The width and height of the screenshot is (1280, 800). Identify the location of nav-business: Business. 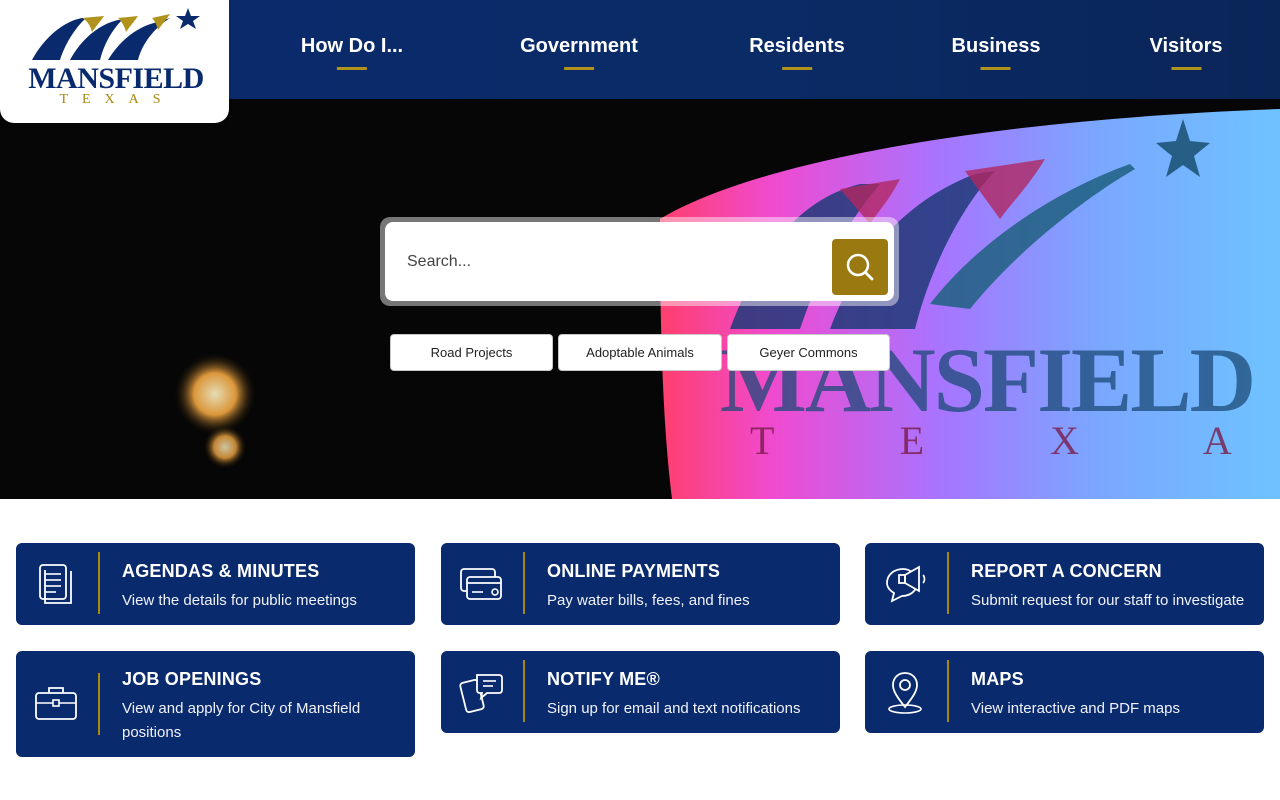
(996, 52).